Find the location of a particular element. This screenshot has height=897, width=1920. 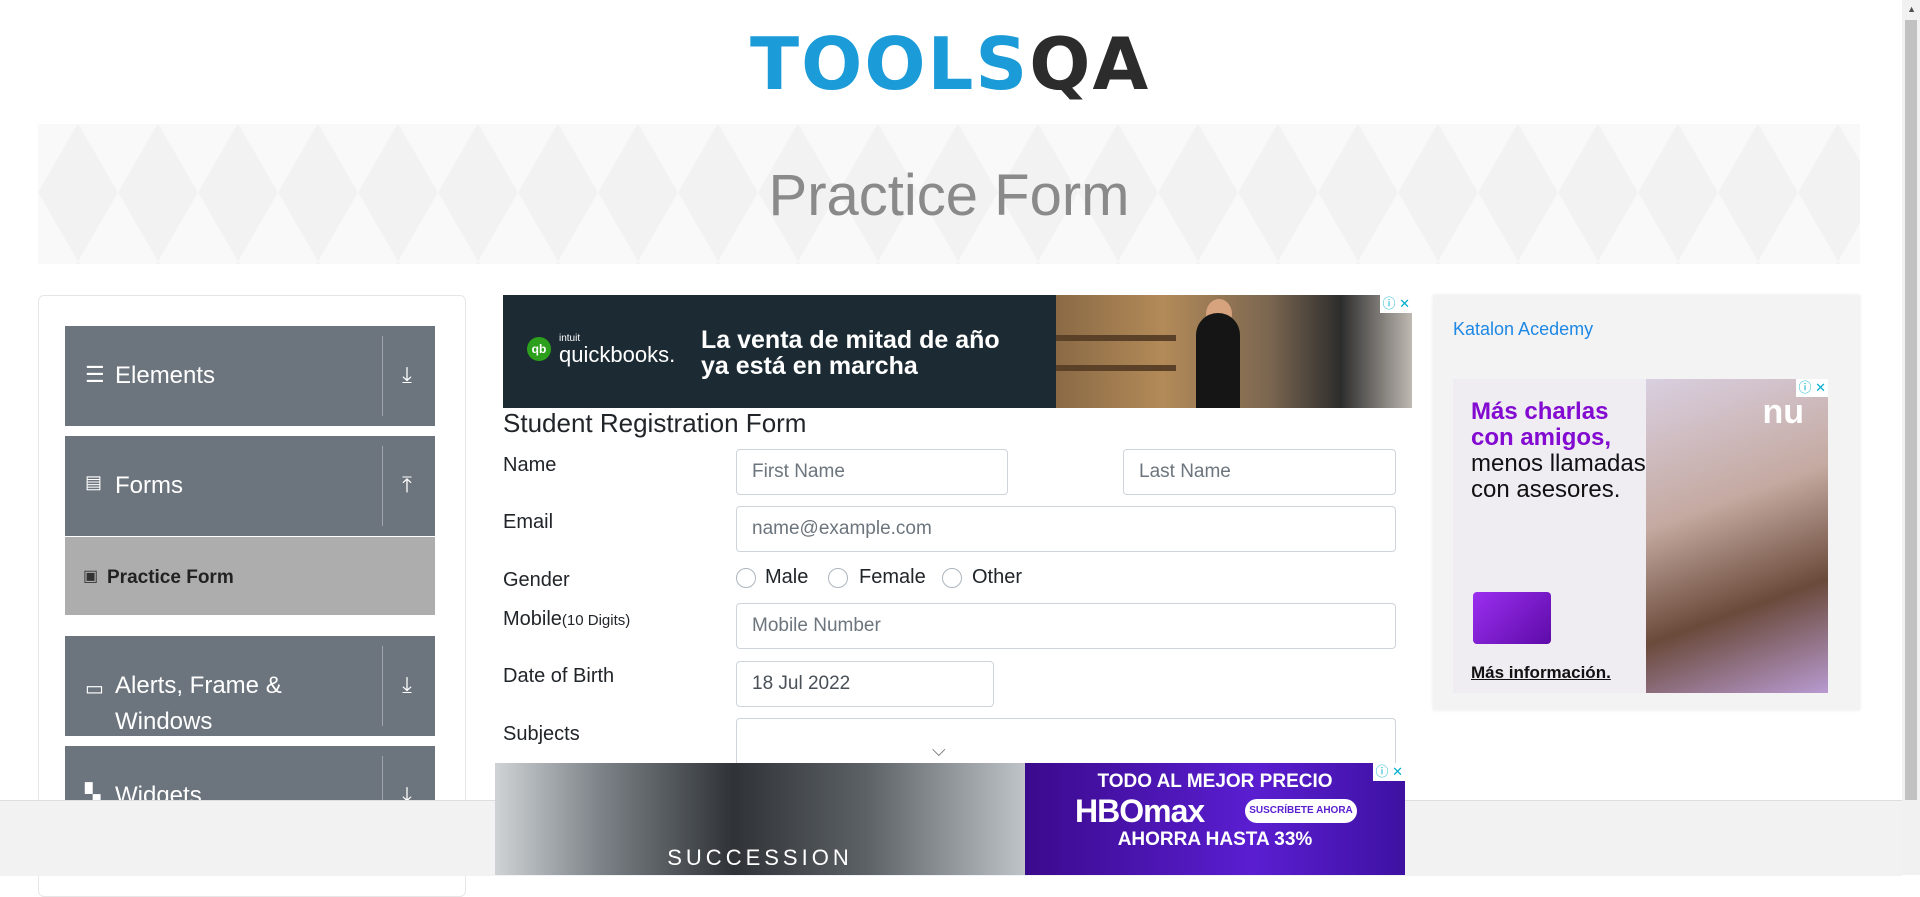

ad-photo is located at coordinates (1234, 351).